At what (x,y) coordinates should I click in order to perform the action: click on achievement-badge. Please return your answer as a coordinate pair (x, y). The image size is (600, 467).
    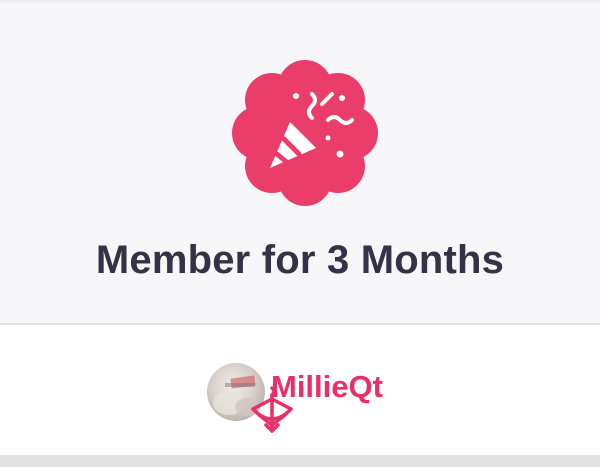
    Looking at the image, I should click on (305, 133).